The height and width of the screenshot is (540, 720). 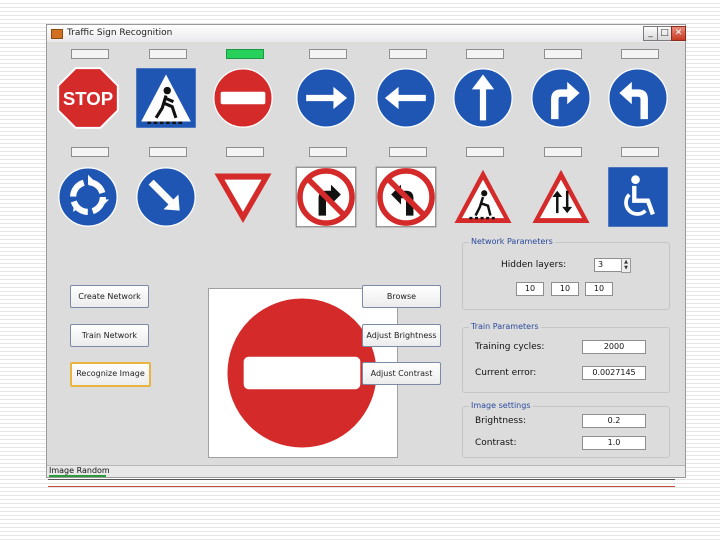 I want to click on arrow-up-sign, so click(x=483, y=98).